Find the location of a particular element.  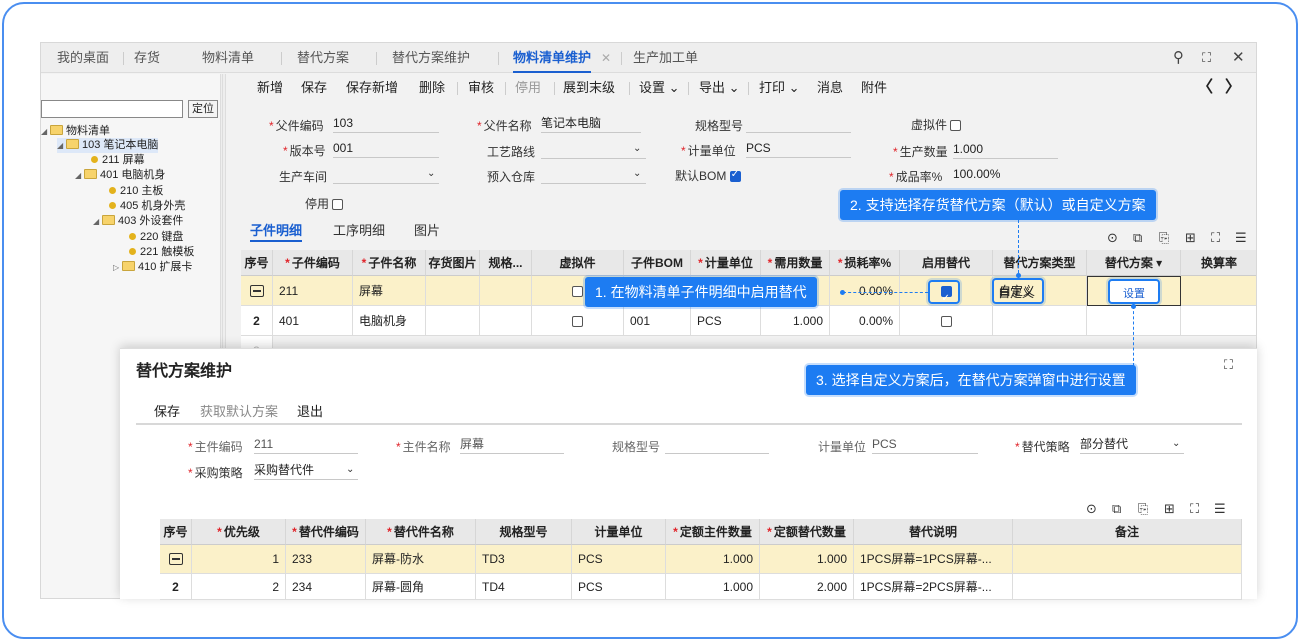

fullscreen-icon: ⛶ is located at coordinates (1215, 238).